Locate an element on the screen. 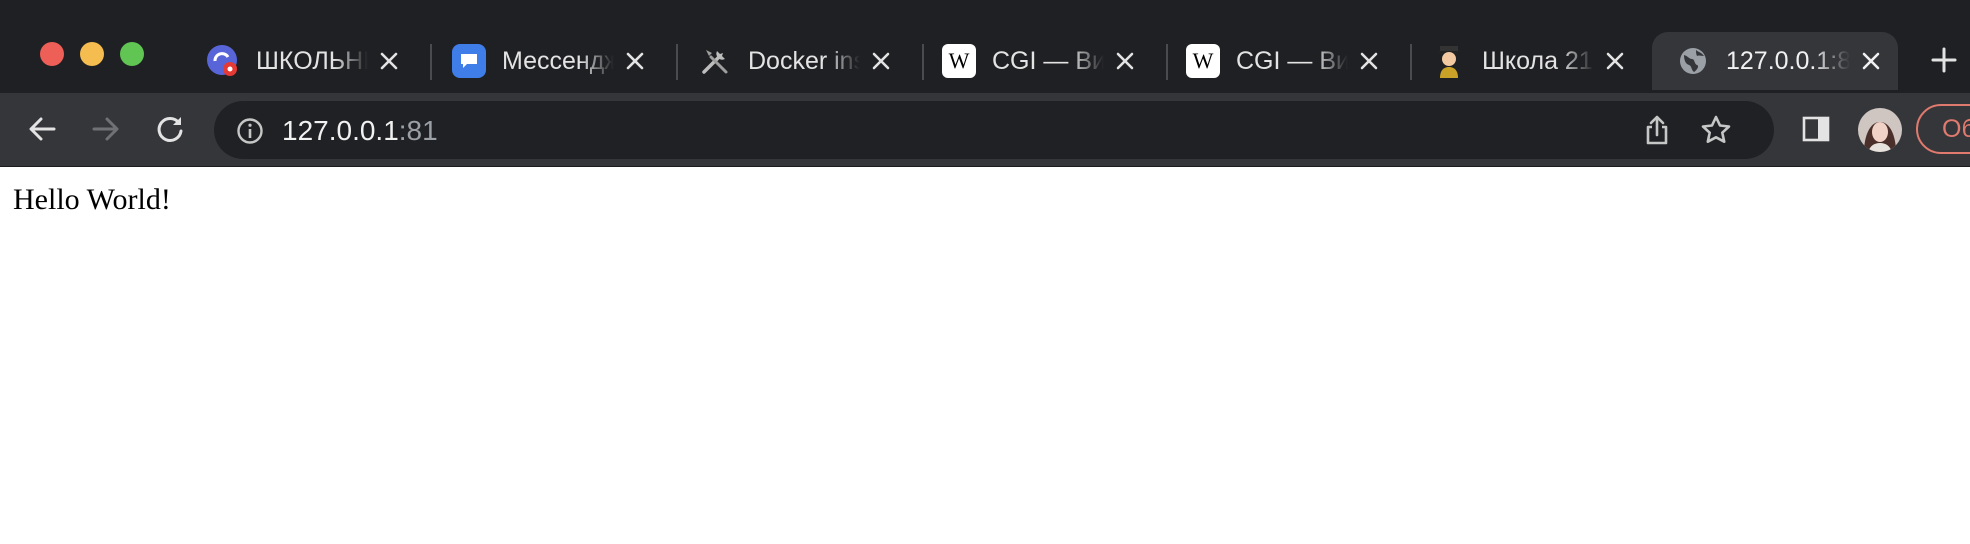 This screenshot has width=1970, height=544. school-app-icon is located at coordinates (223, 61).